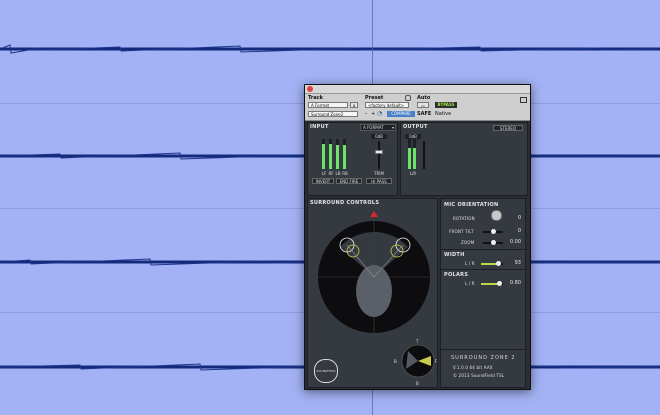  Describe the element at coordinates (349, 181) in the screenshot. I see `end-fire-button: END FIRE` at that location.